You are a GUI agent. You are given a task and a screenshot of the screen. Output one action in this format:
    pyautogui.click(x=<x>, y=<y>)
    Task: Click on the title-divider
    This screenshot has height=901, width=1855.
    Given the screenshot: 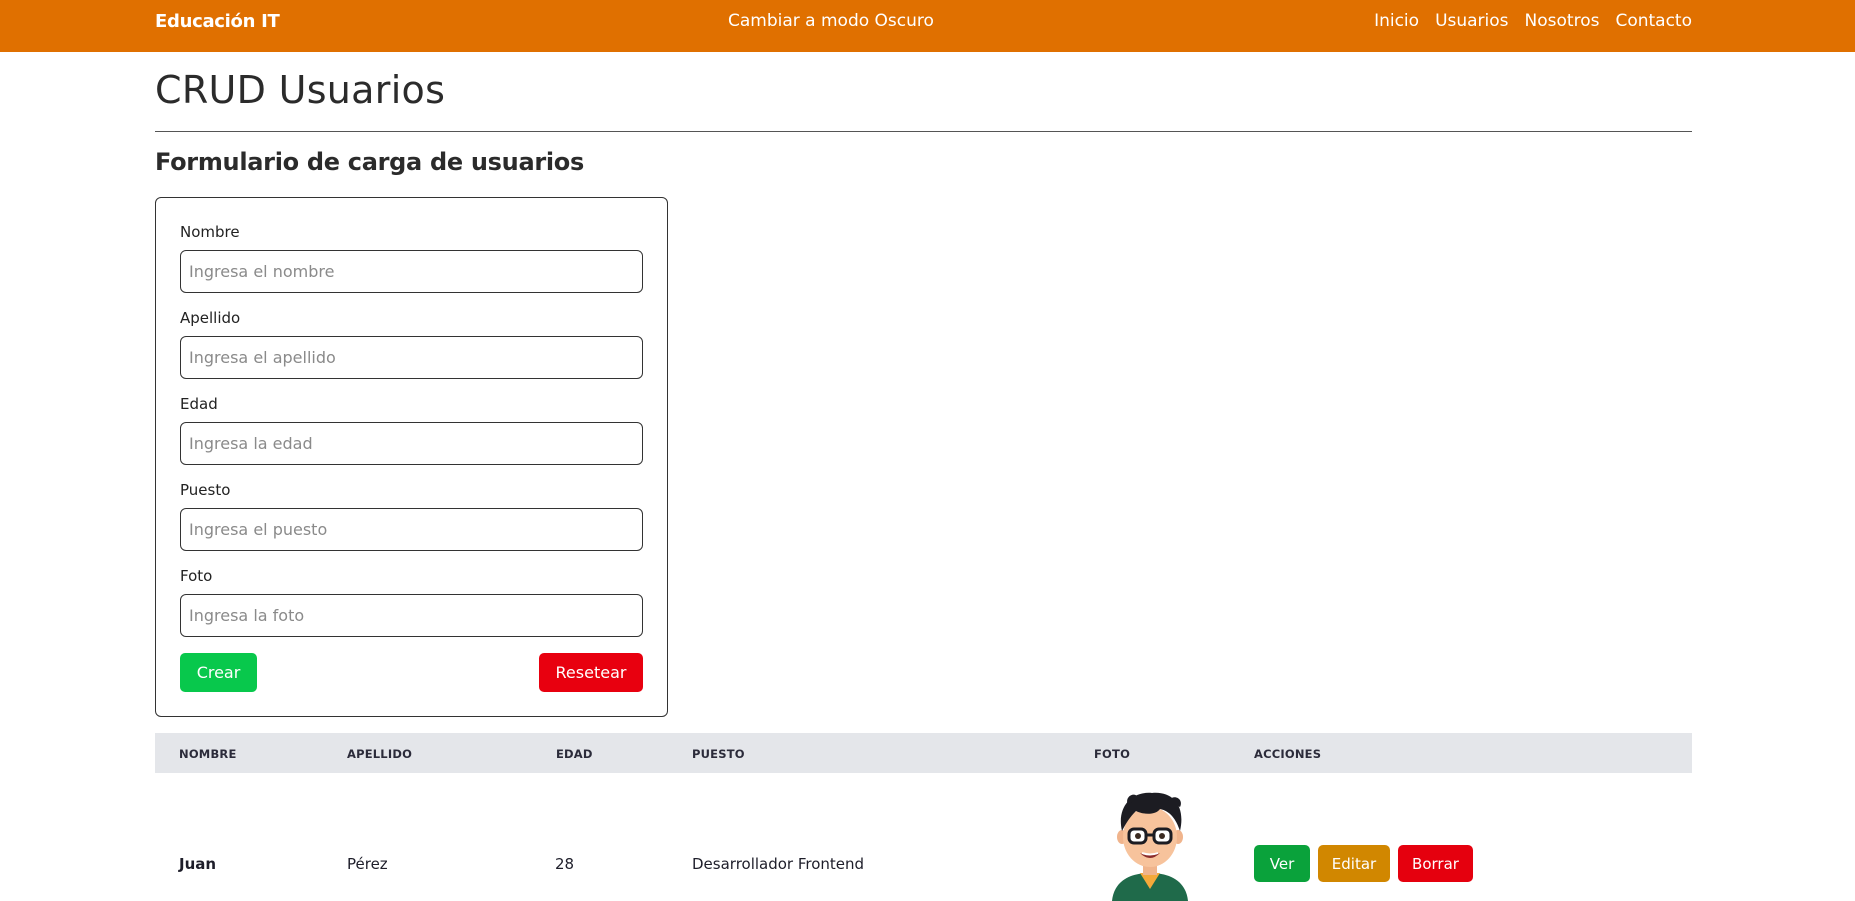 What is the action you would take?
    pyautogui.click(x=923, y=131)
    